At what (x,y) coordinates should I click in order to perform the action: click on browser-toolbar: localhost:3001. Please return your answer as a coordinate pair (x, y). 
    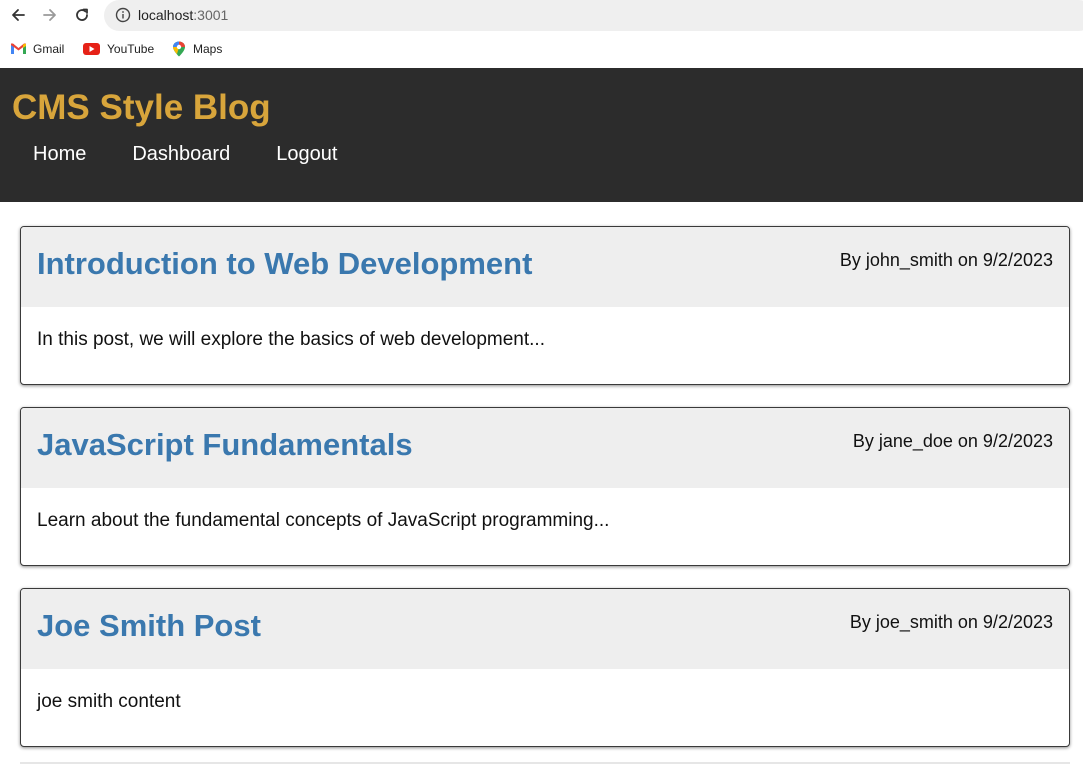
    Looking at the image, I should click on (541, 15).